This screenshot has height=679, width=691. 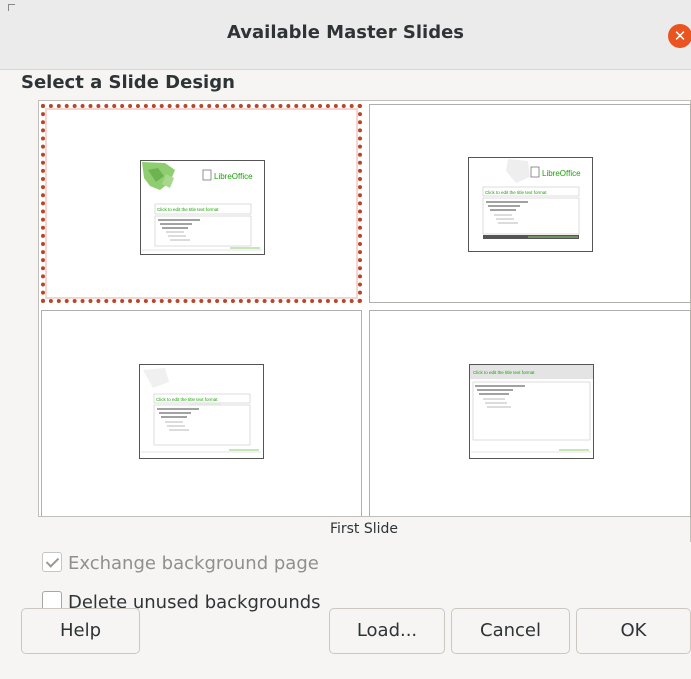 What do you see at coordinates (80, 631) in the screenshot?
I see `help-button: Help` at bounding box center [80, 631].